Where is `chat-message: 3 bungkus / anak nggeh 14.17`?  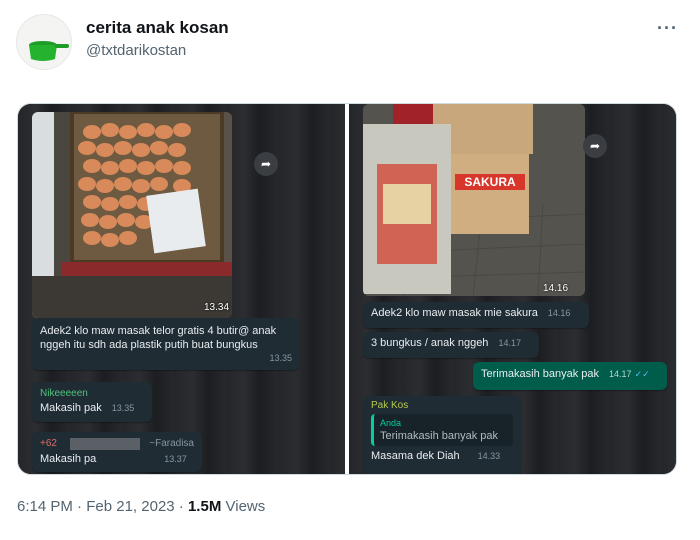
chat-message: 3 bungkus / anak nggeh 14.17 is located at coordinates (451, 345).